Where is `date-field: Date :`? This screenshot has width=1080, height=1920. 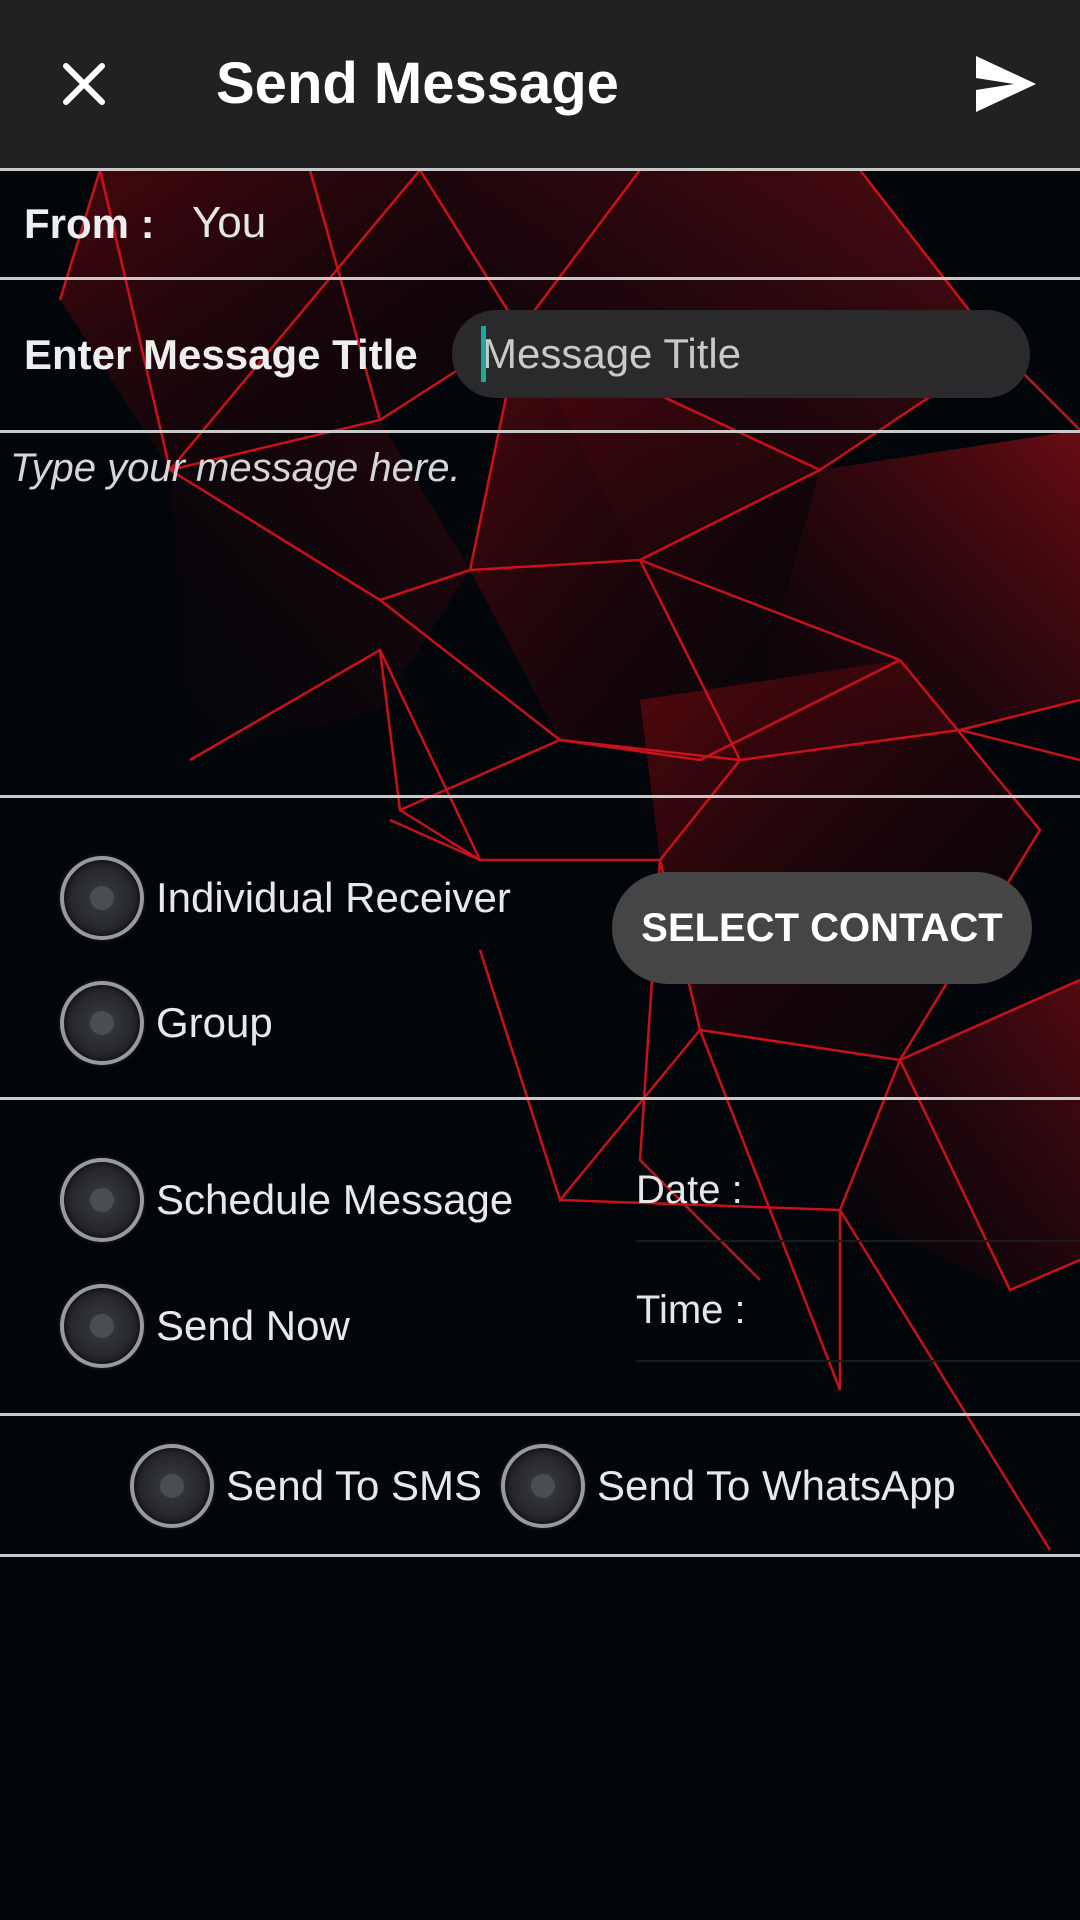
date-field: Date : is located at coordinates (858, 1200).